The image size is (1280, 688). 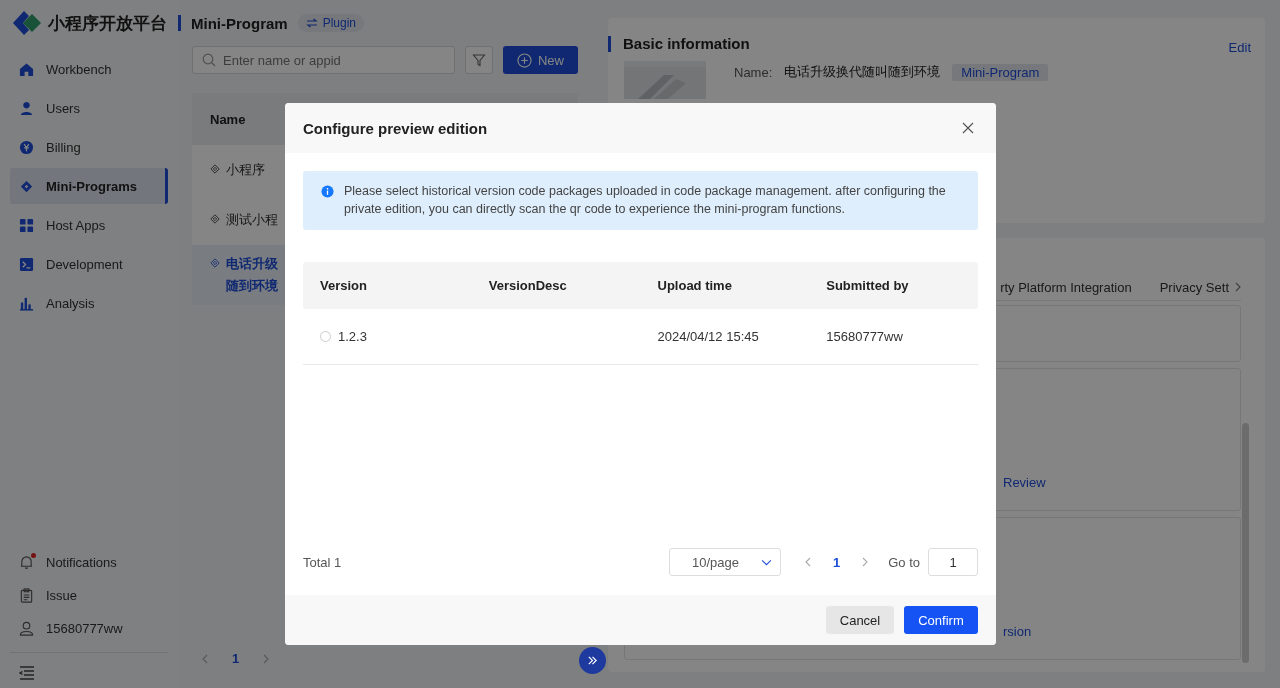 What do you see at coordinates (26, 562) in the screenshot?
I see `bell-icon` at bounding box center [26, 562].